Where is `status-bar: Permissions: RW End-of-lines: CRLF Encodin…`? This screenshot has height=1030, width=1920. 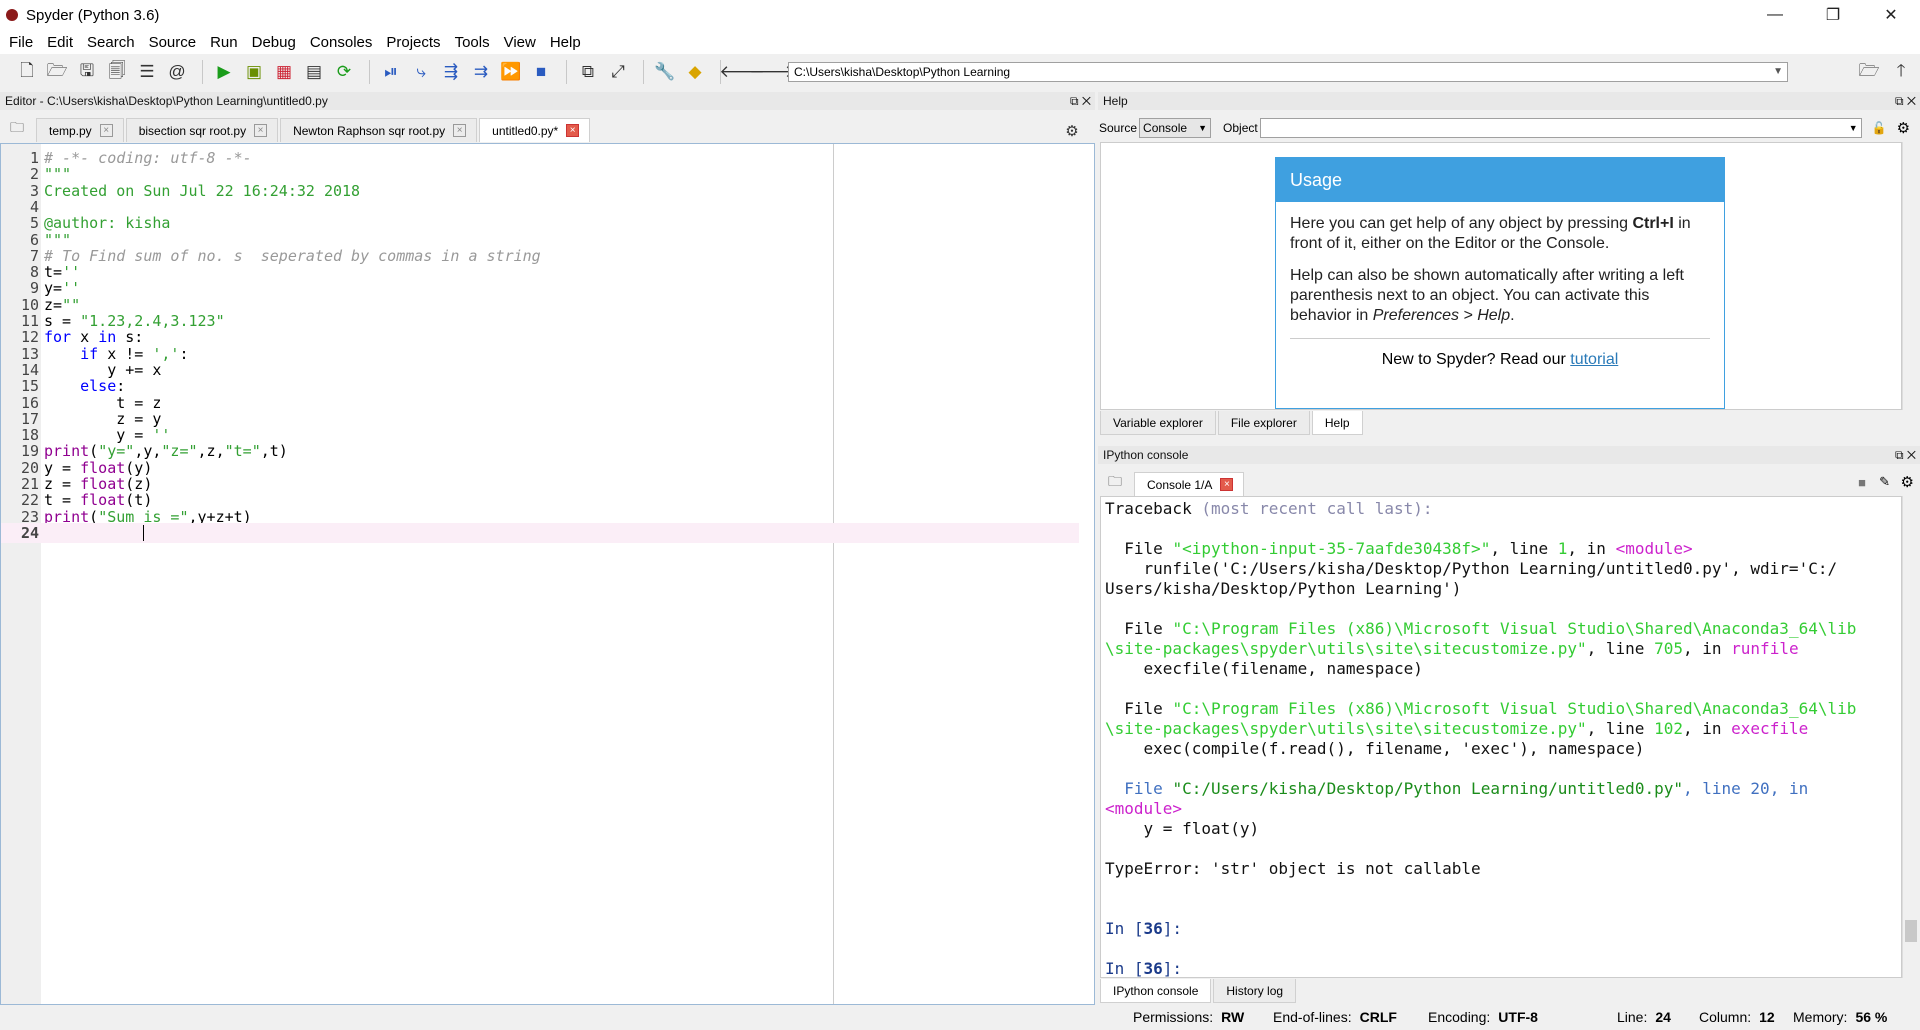 status-bar: Permissions: RW End-of-lines: CRLF Encodin… is located at coordinates (960, 1017).